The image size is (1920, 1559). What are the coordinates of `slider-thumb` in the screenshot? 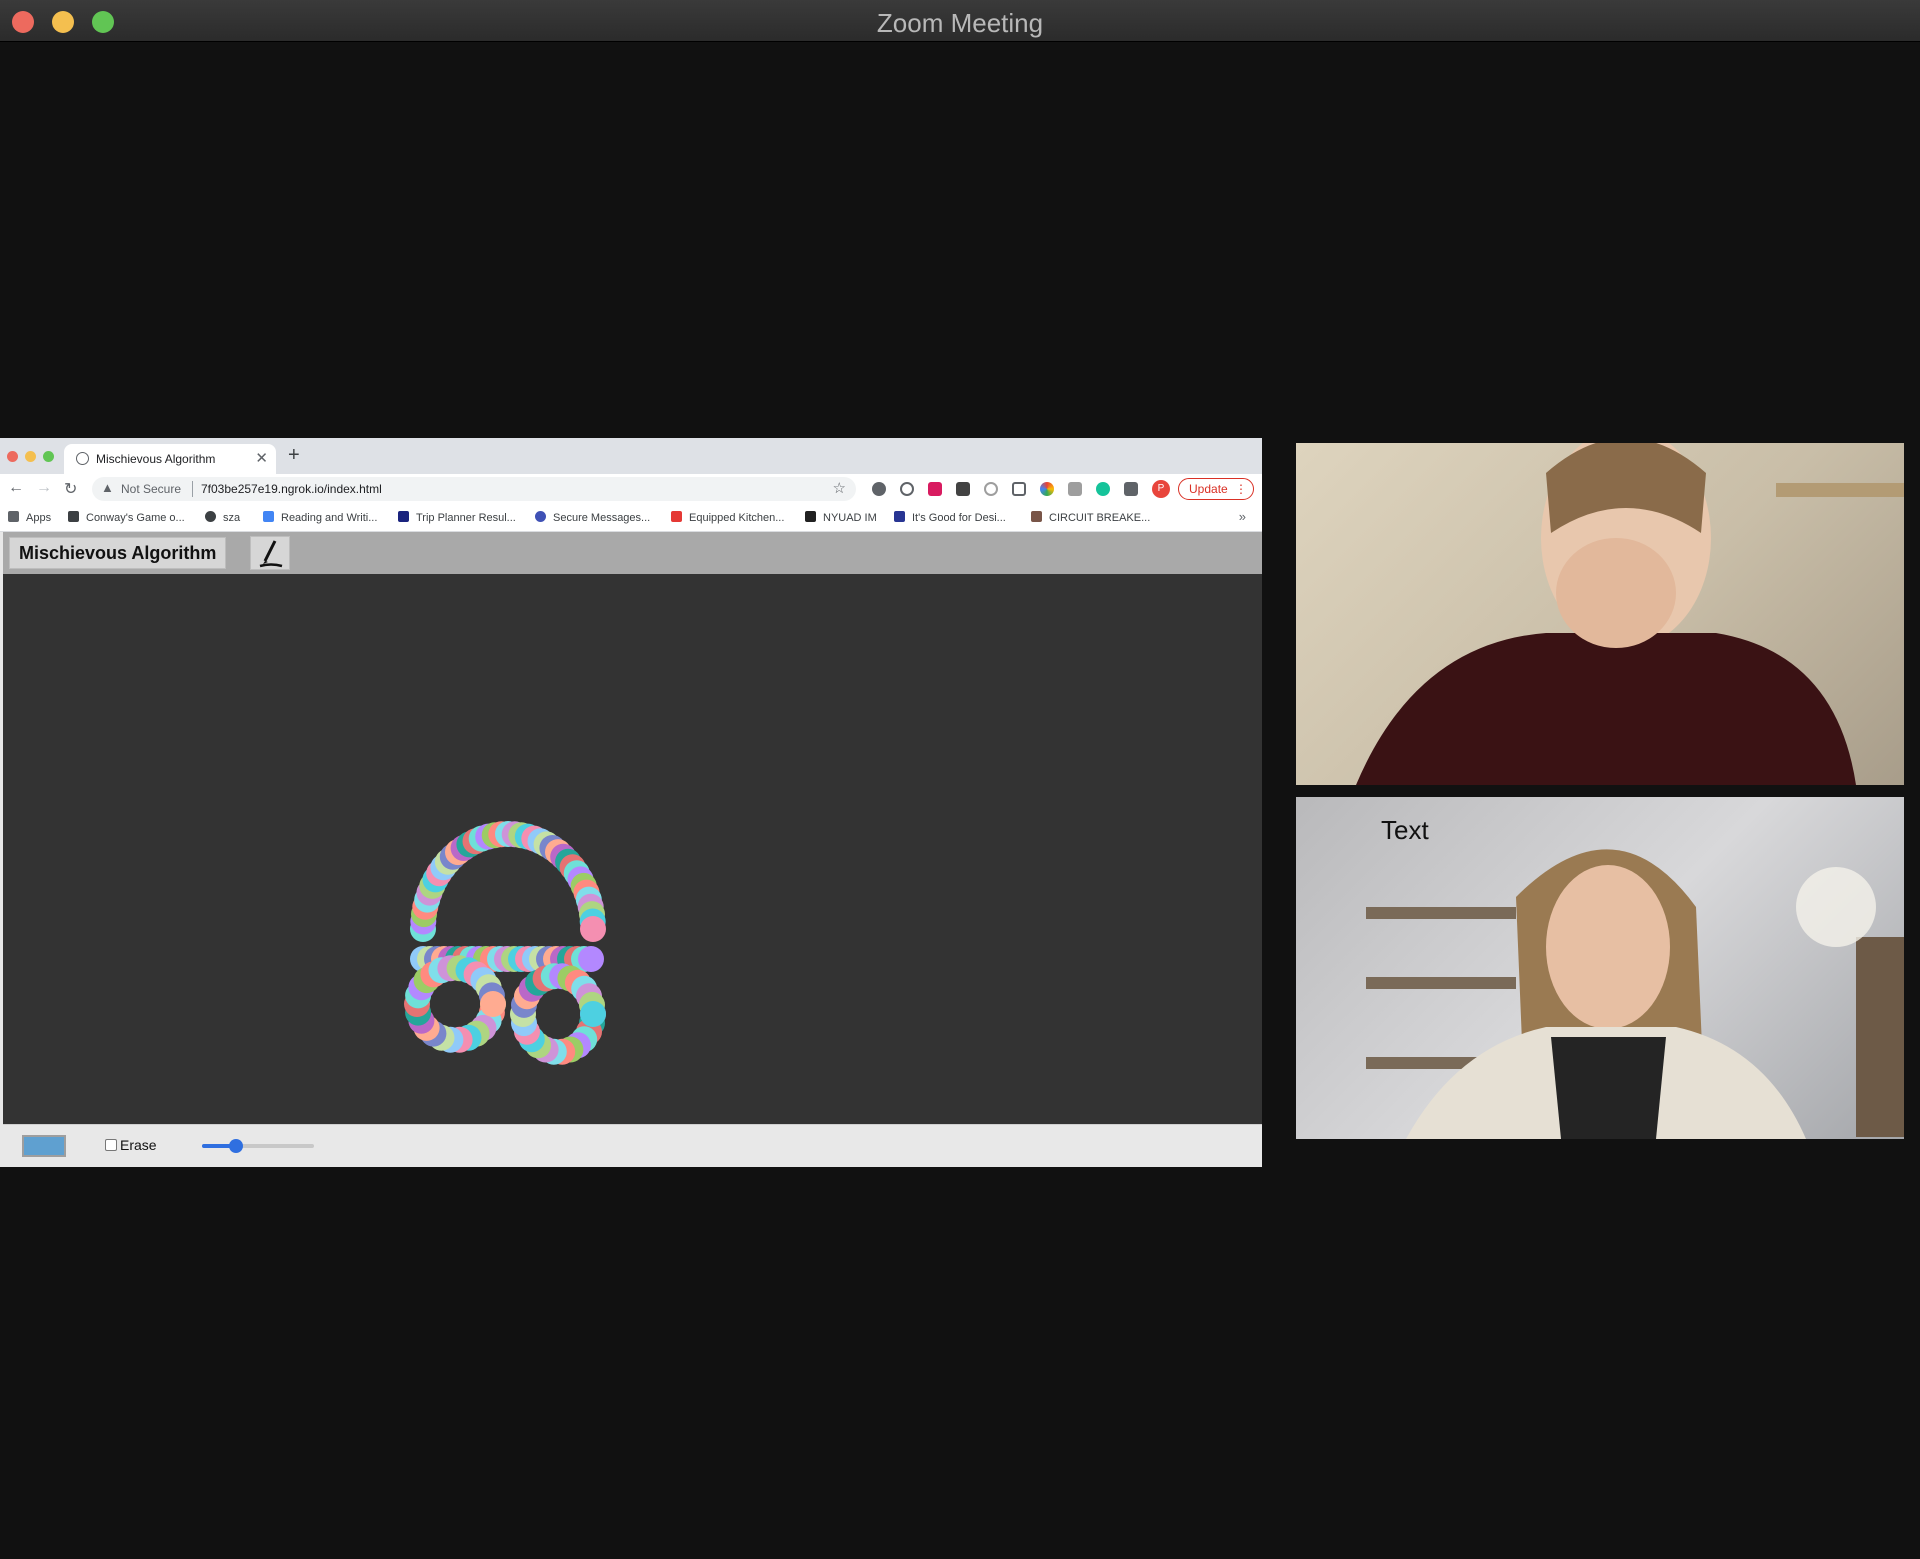 It's located at (235, 1146).